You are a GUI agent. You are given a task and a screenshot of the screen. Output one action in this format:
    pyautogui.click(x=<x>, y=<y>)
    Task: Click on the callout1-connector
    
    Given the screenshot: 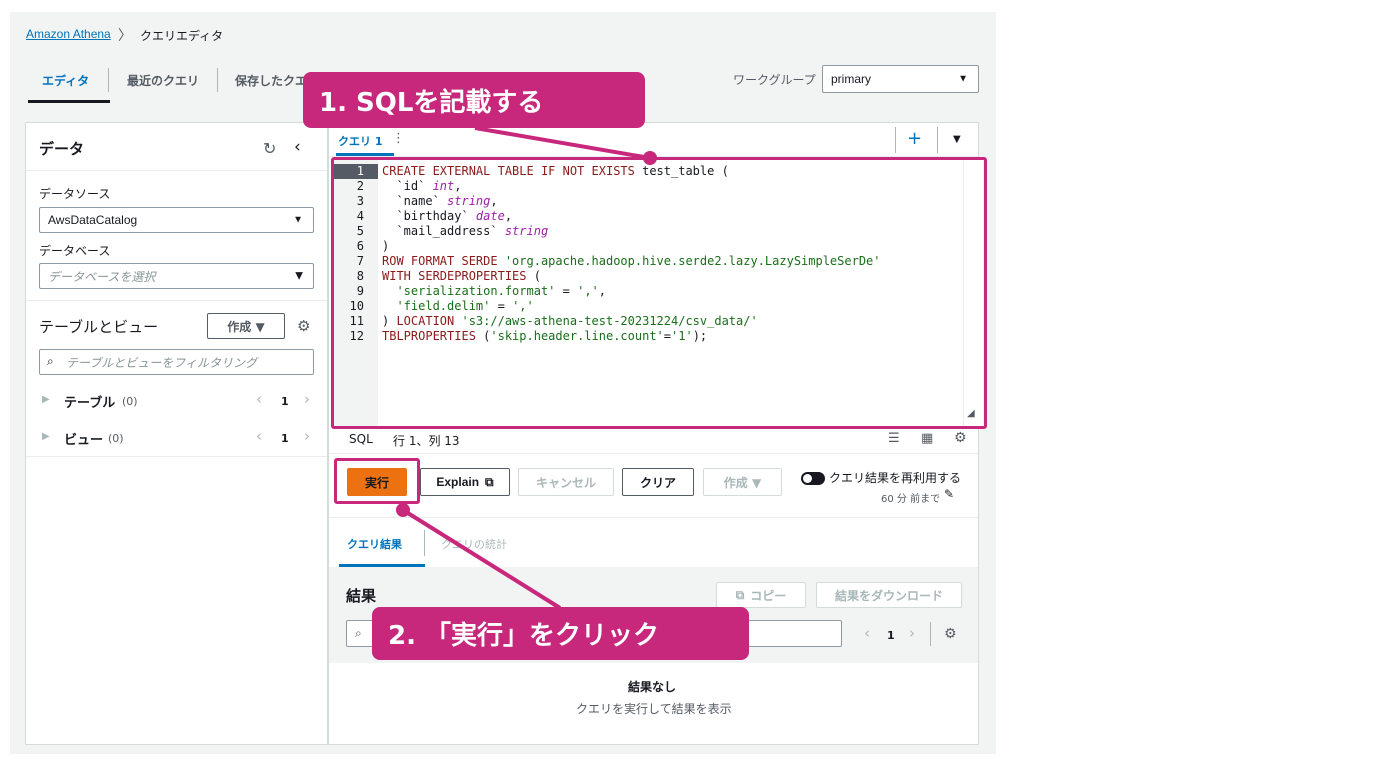 What is the action you would take?
    pyautogui.click(x=562, y=143)
    